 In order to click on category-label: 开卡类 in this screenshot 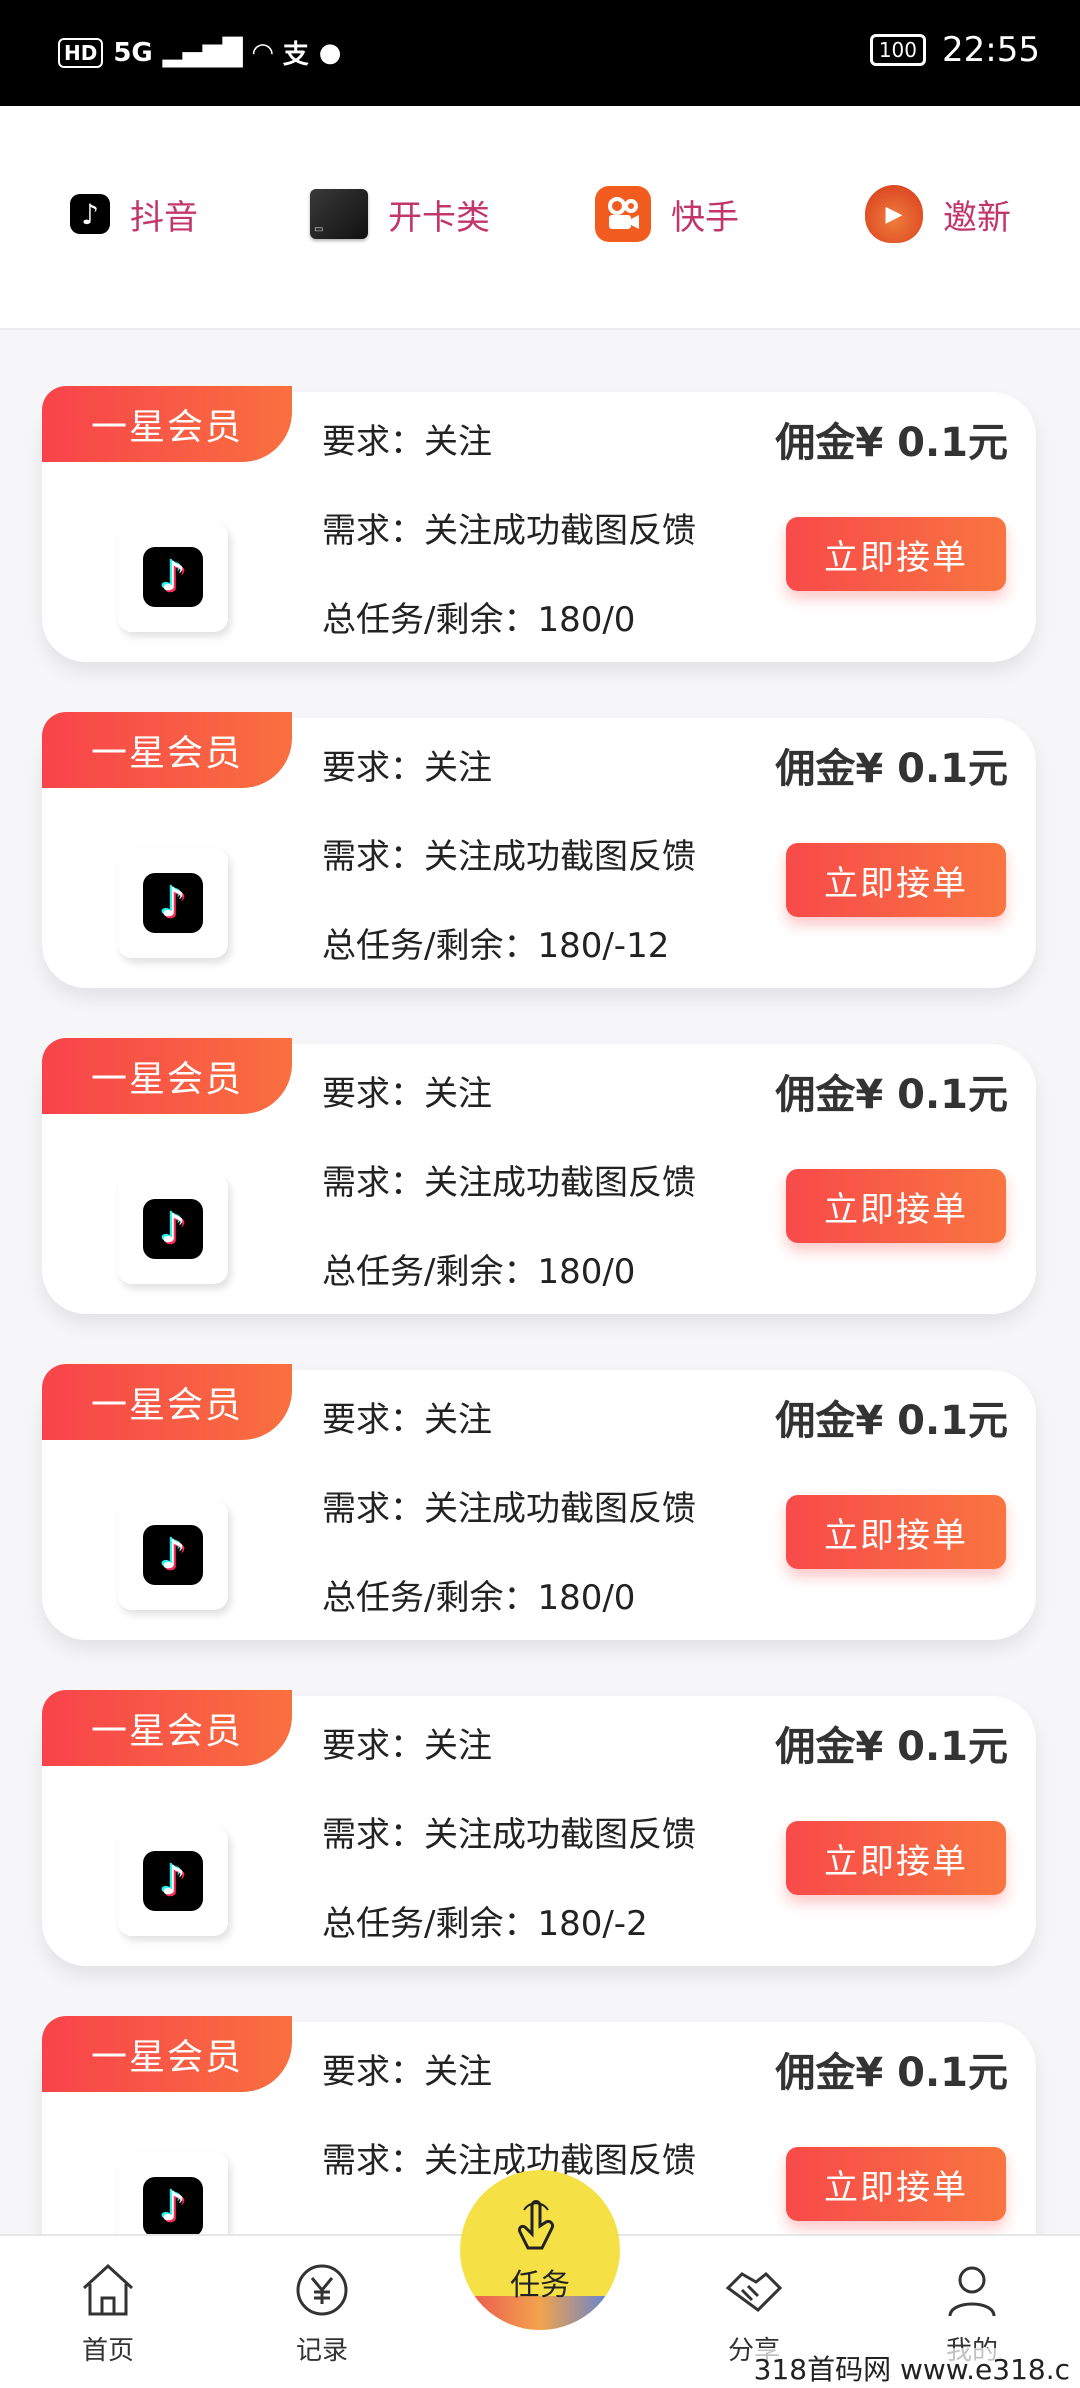, I will do `click(439, 217)`.